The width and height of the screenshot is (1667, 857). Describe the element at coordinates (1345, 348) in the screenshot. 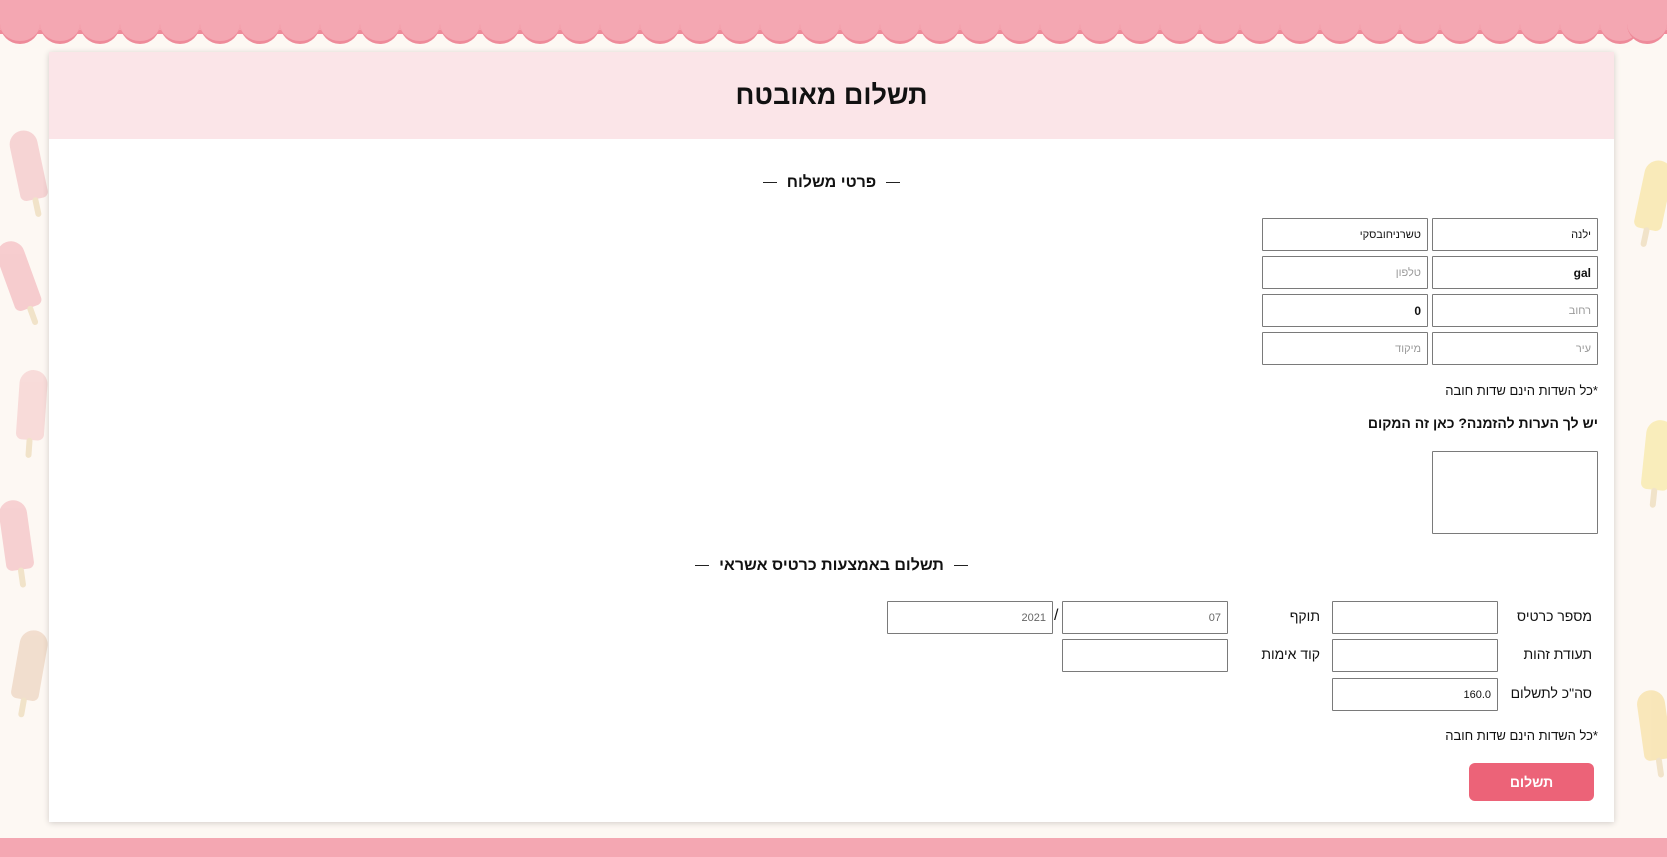

I see `zip-input` at that location.